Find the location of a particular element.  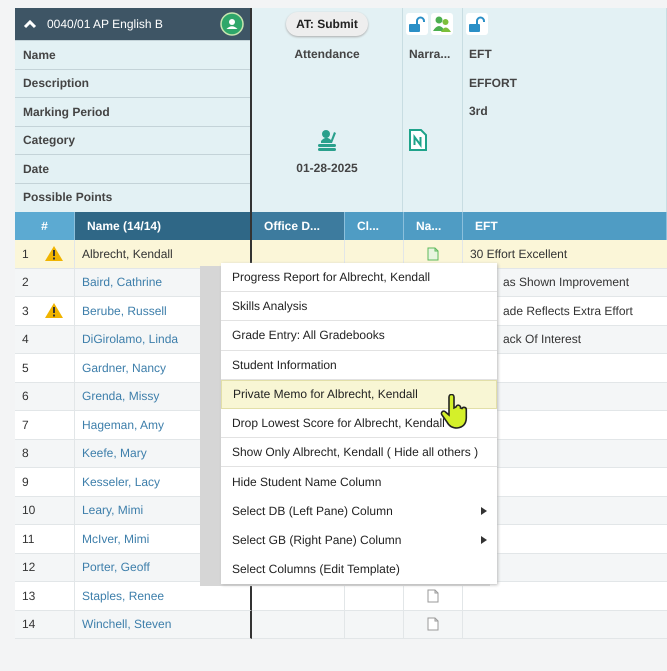

row-number: 4 is located at coordinates (25, 339).